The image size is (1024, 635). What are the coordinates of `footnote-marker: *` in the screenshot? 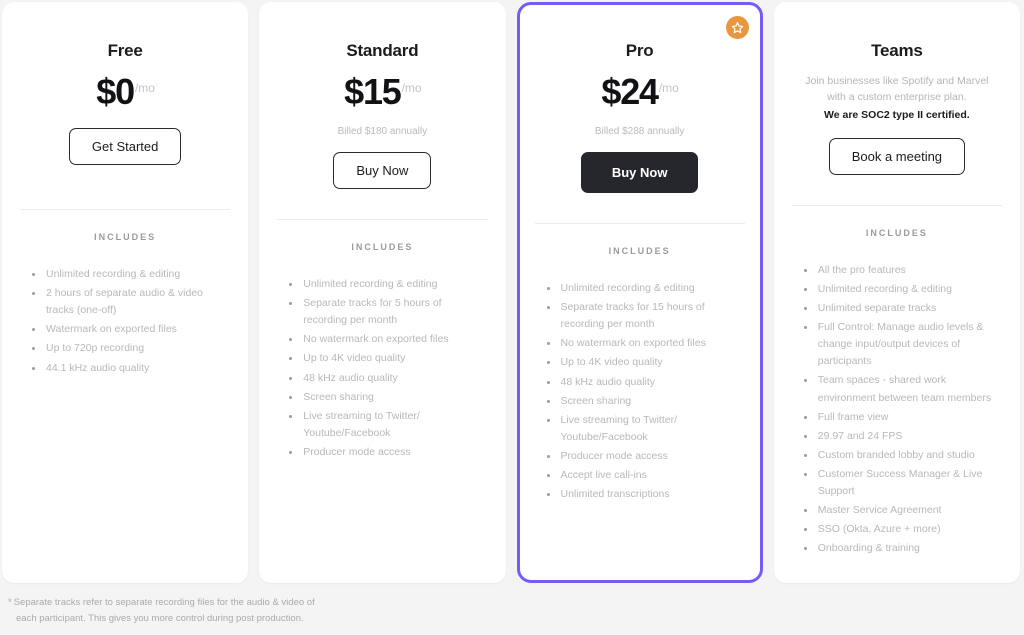 It's located at (10, 602).